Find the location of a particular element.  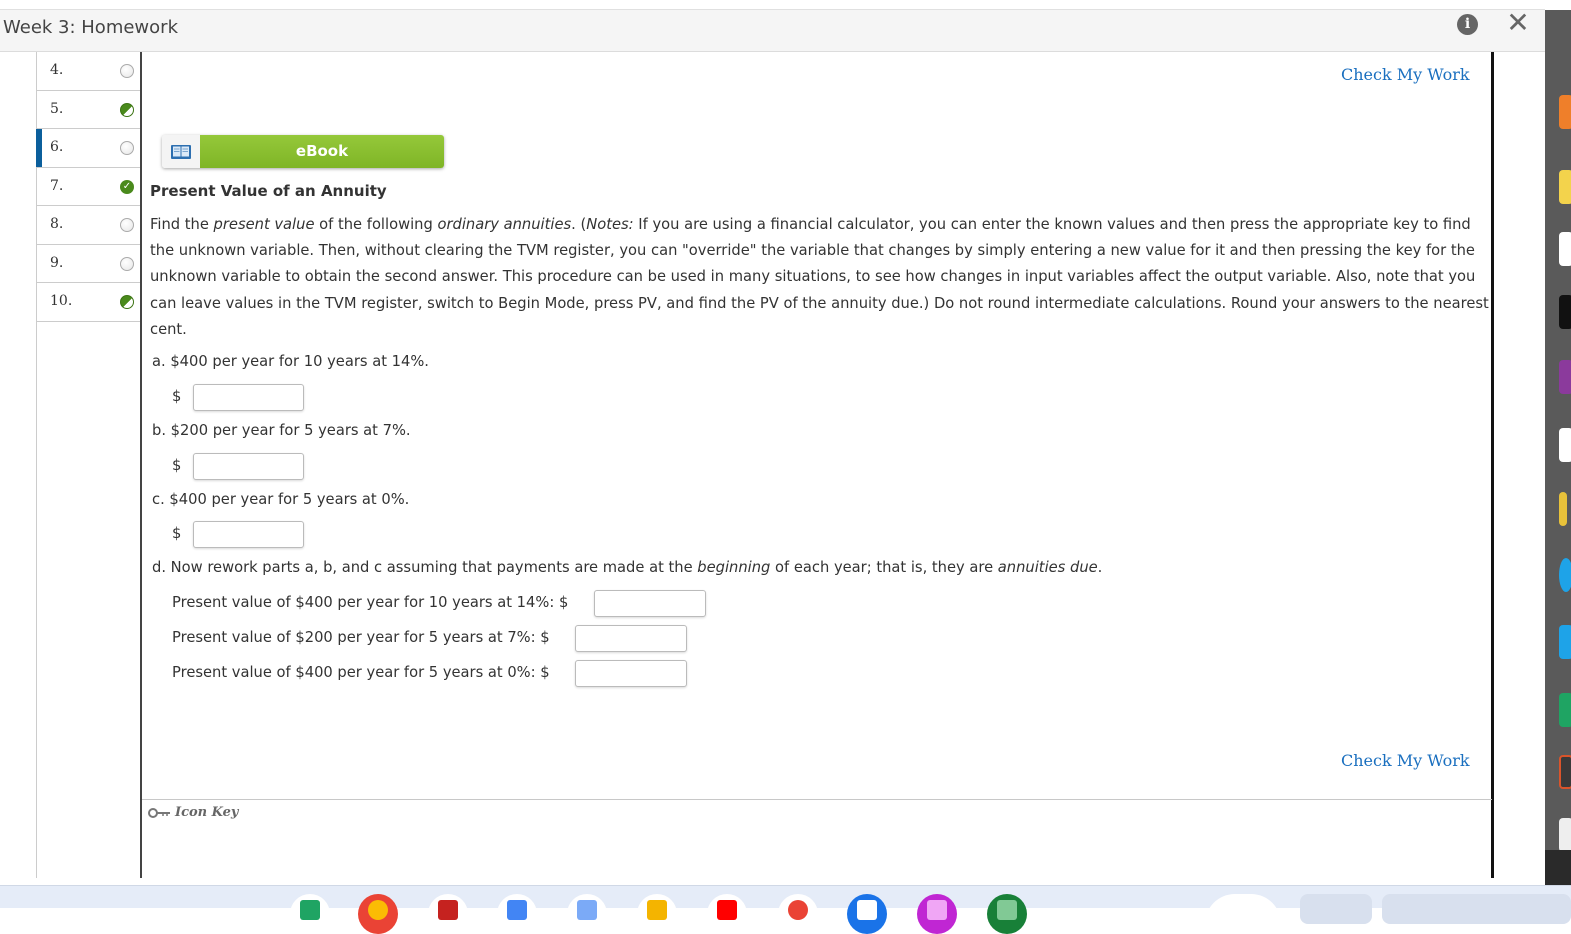

instruction-text: . ( is located at coordinates (579, 224).